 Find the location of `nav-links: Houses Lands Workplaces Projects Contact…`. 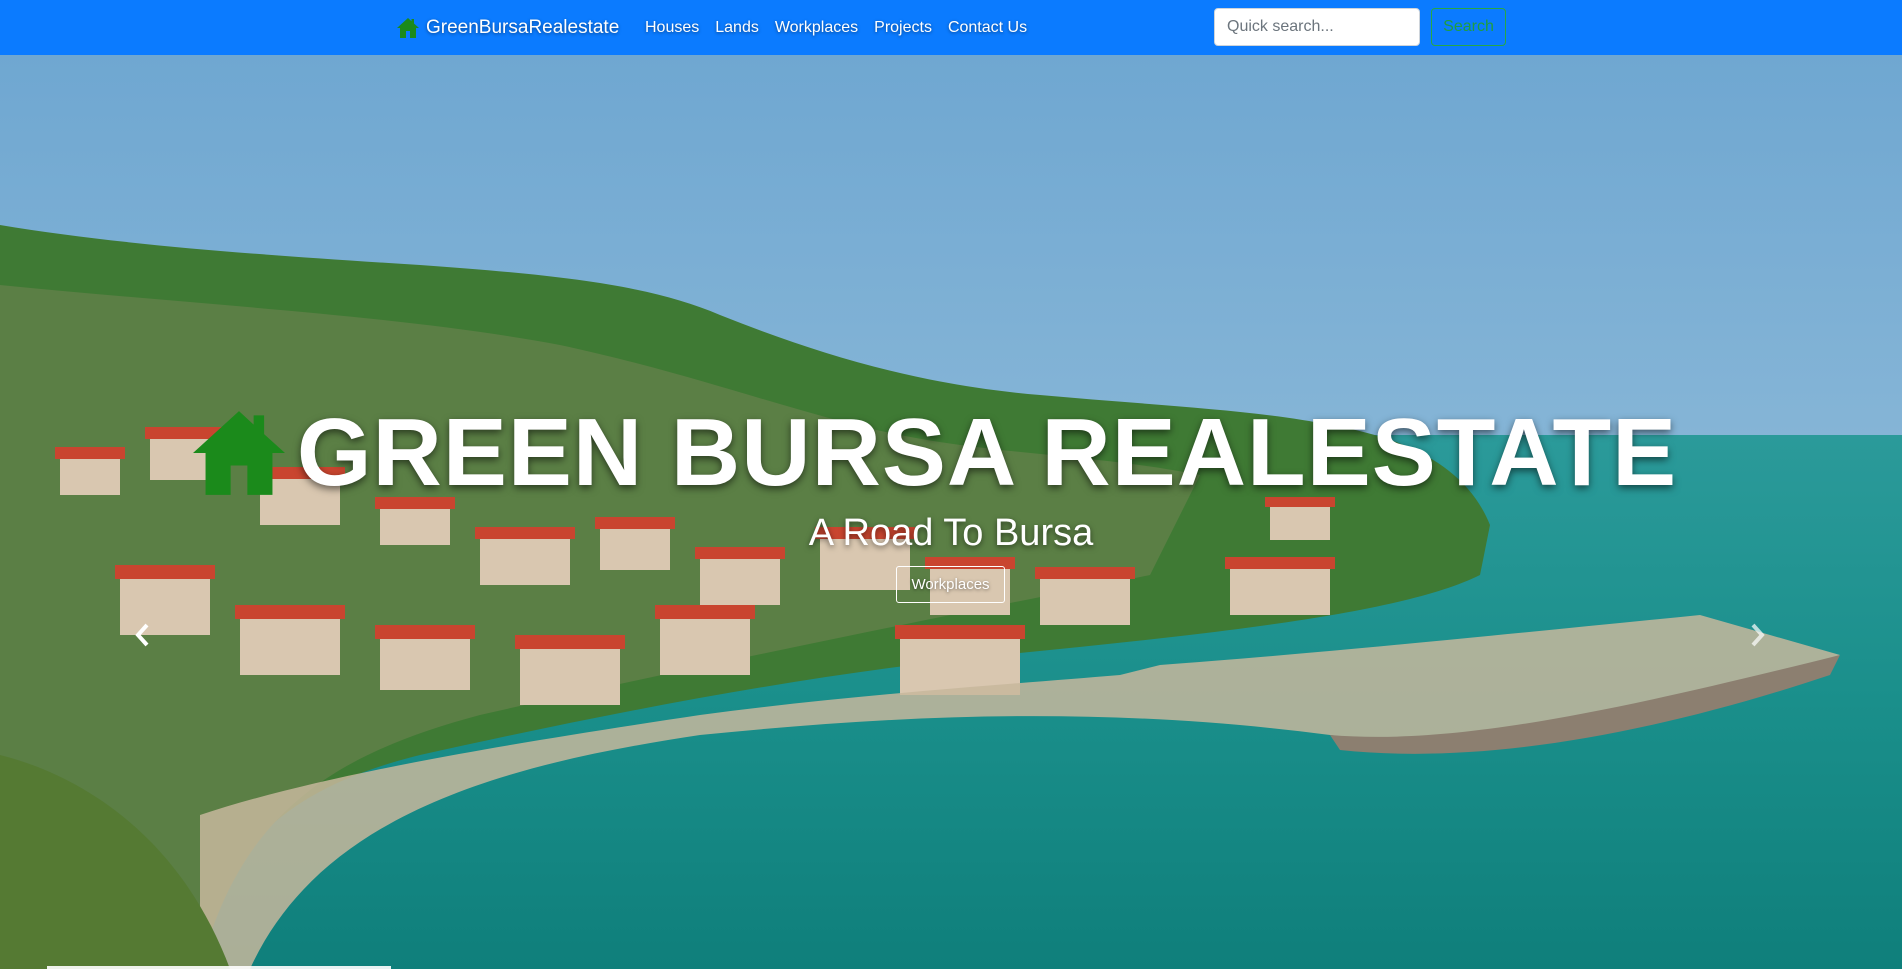

nav-links: Houses Lands Workplaces Projects Contact… is located at coordinates (836, 27).